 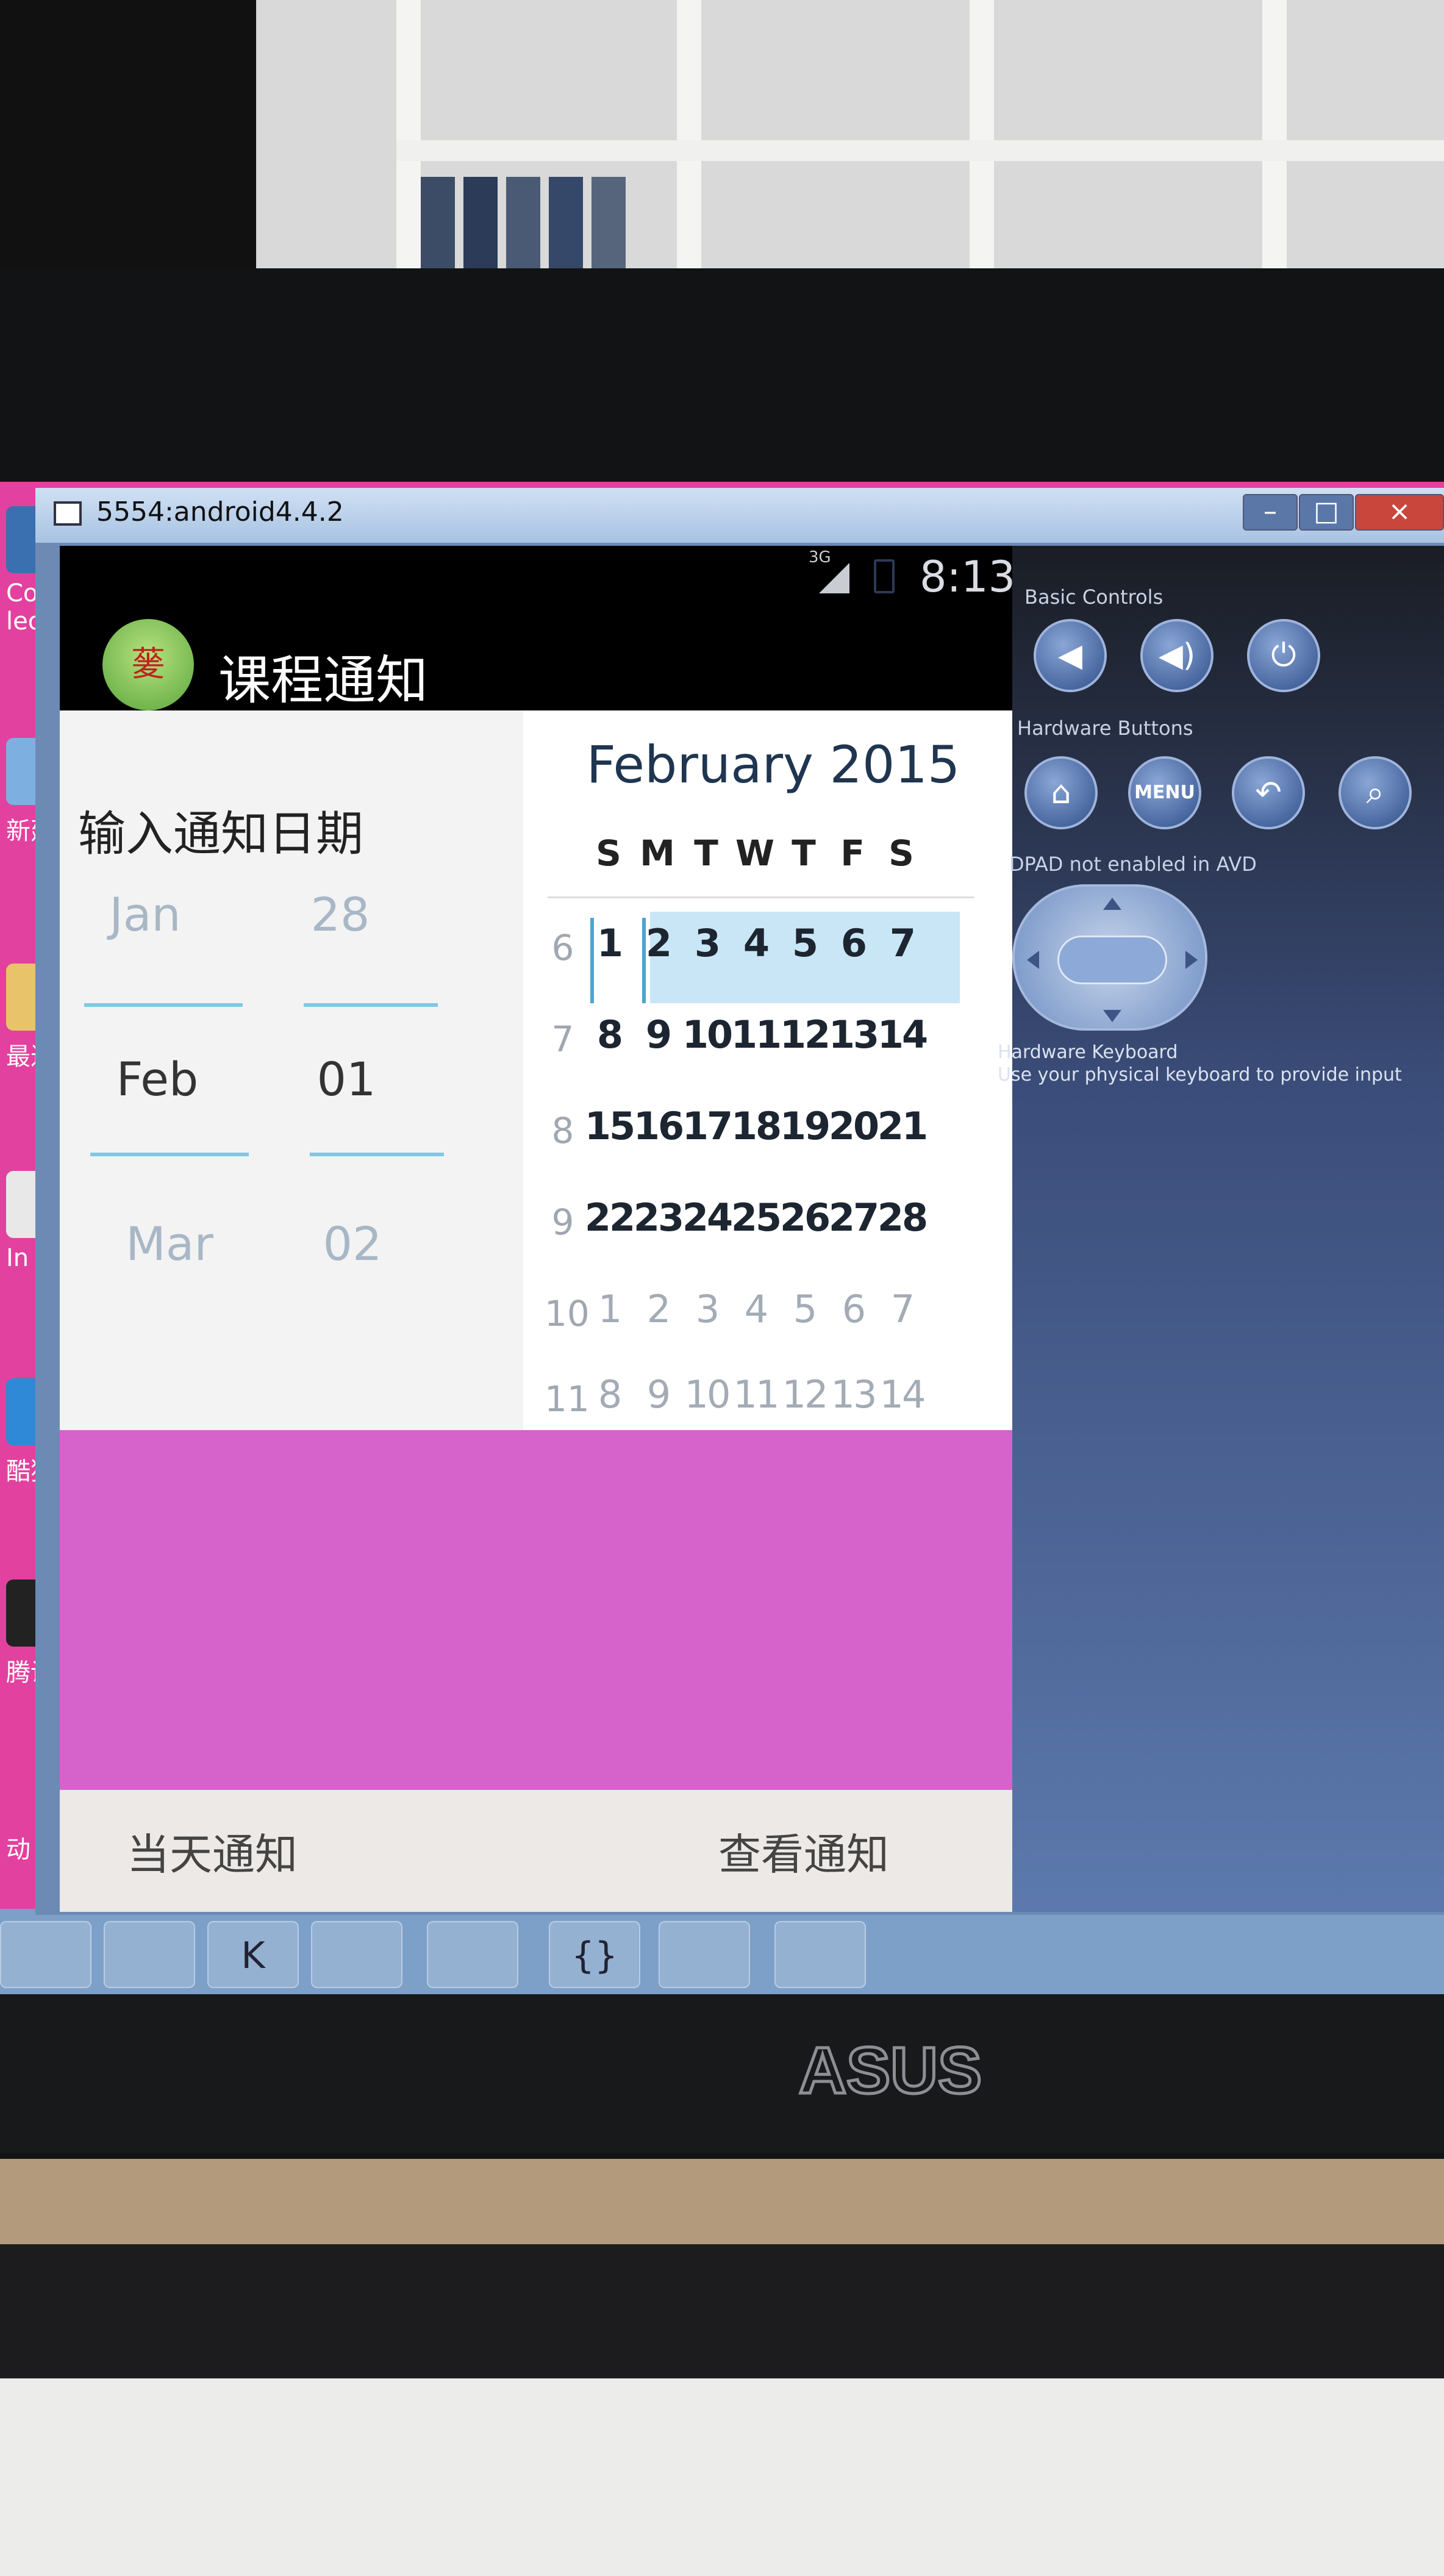 I want to click on weekday-header: F, so click(x=852, y=853).